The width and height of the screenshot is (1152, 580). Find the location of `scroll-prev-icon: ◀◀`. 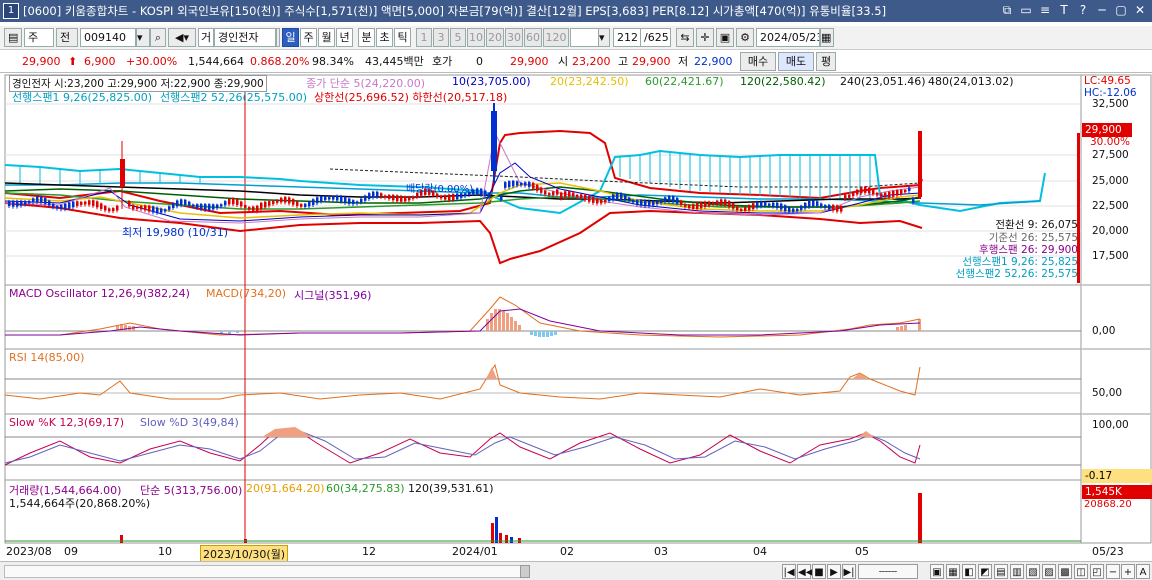

scroll-prev-icon: ◀◀ is located at coordinates (805, 571).